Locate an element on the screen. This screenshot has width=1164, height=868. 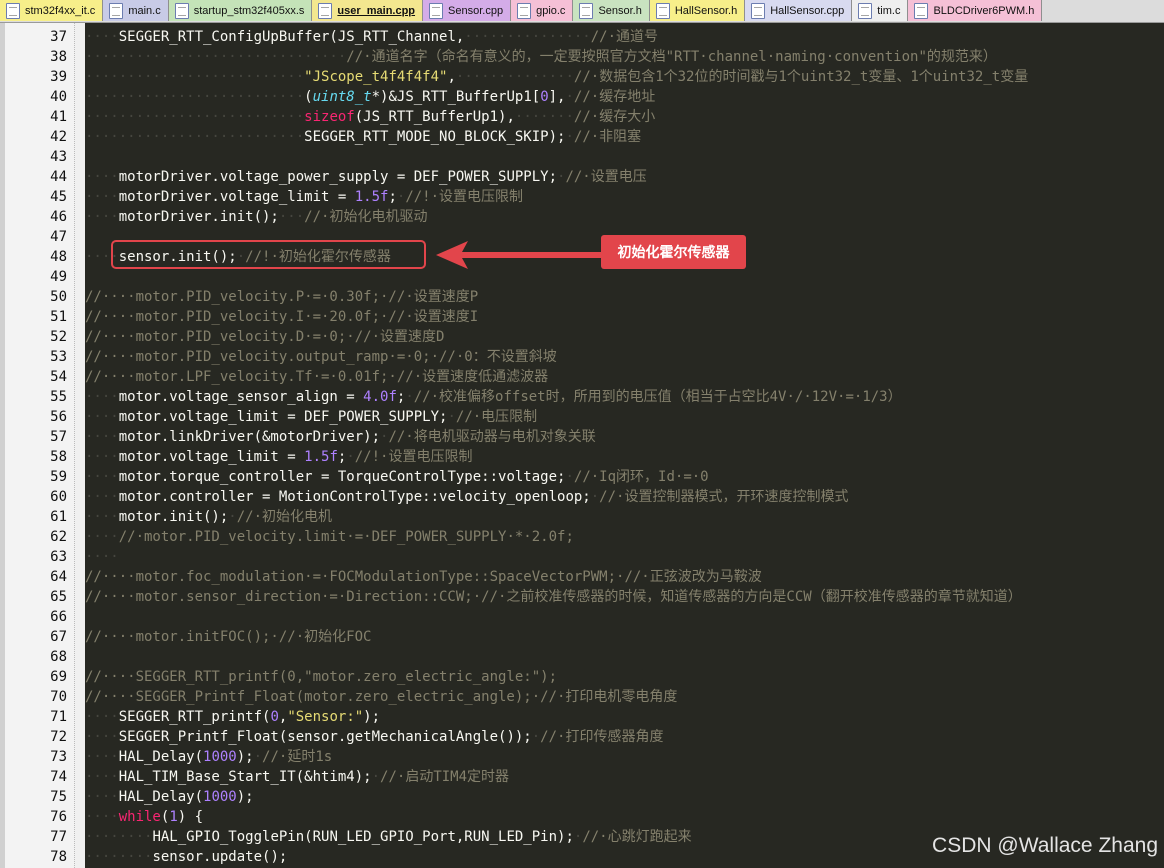
highlight-box is located at coordinates (268, 254).